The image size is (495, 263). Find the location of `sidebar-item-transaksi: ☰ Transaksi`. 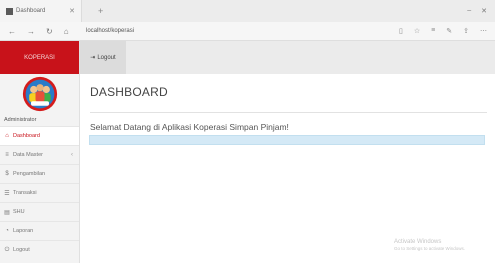

sidebar-item-transaksi: ☰ Transaksi is located at coordinates (39, 192).